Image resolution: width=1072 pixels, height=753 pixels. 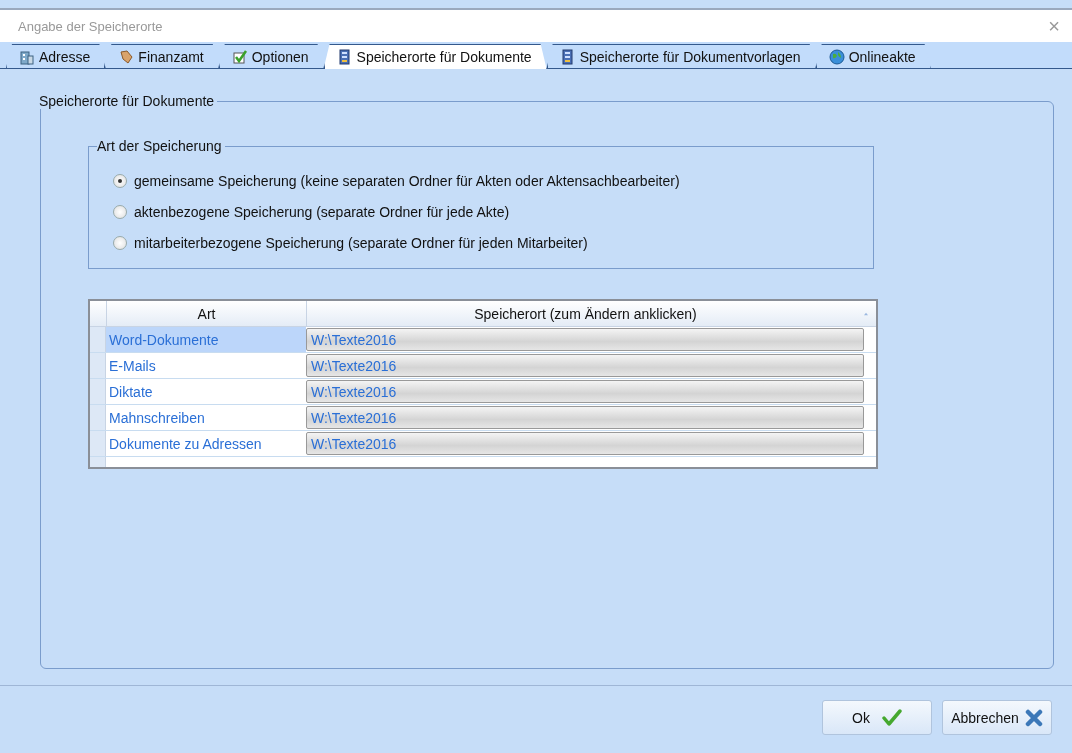 What do you see at coordinates (271, 56) in the screenshot?
I see `tab: Optionen` at bounding box center [271, 56].